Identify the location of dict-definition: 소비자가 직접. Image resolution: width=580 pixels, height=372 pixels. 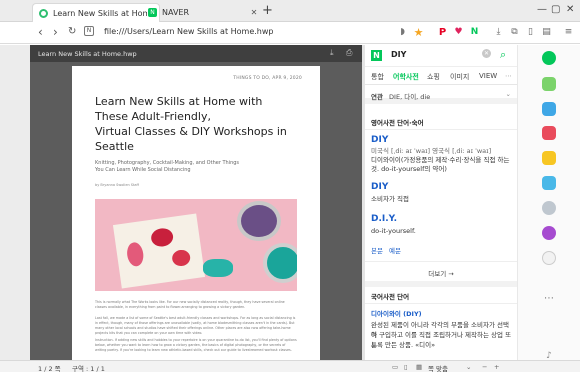
(390, 199).